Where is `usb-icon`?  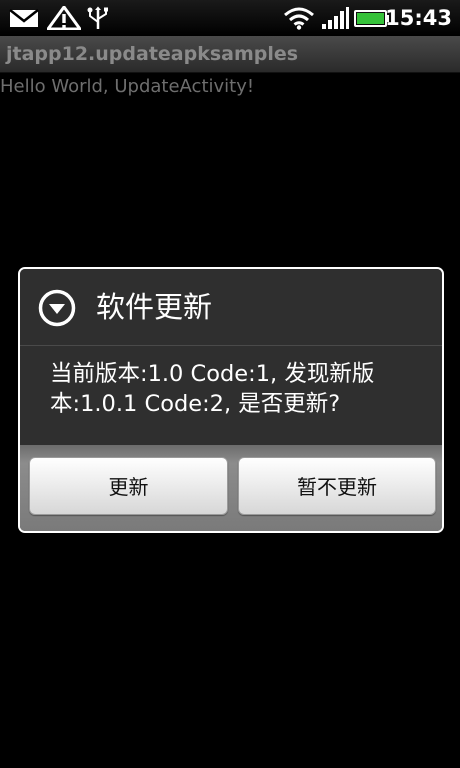
usb-icon is located at coordinates (97, 17).